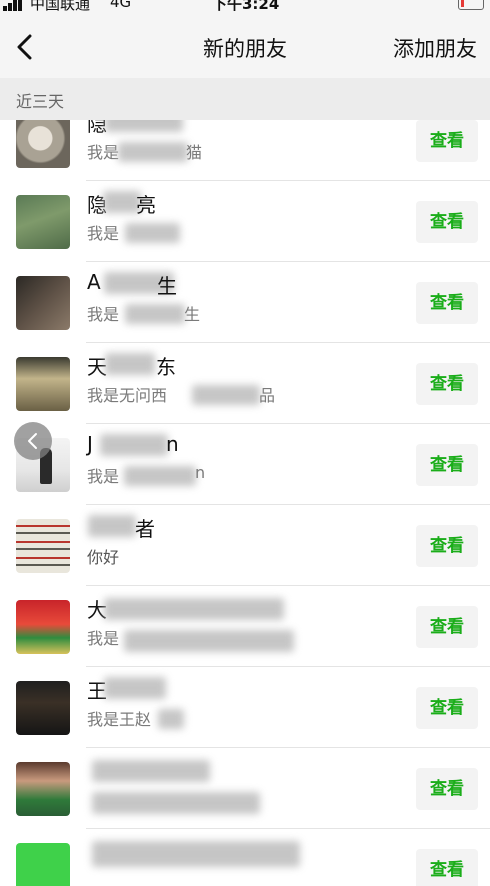 The height and width of the screenshot is (886, 490). I want to click on signal-icon, so click(15, 5).